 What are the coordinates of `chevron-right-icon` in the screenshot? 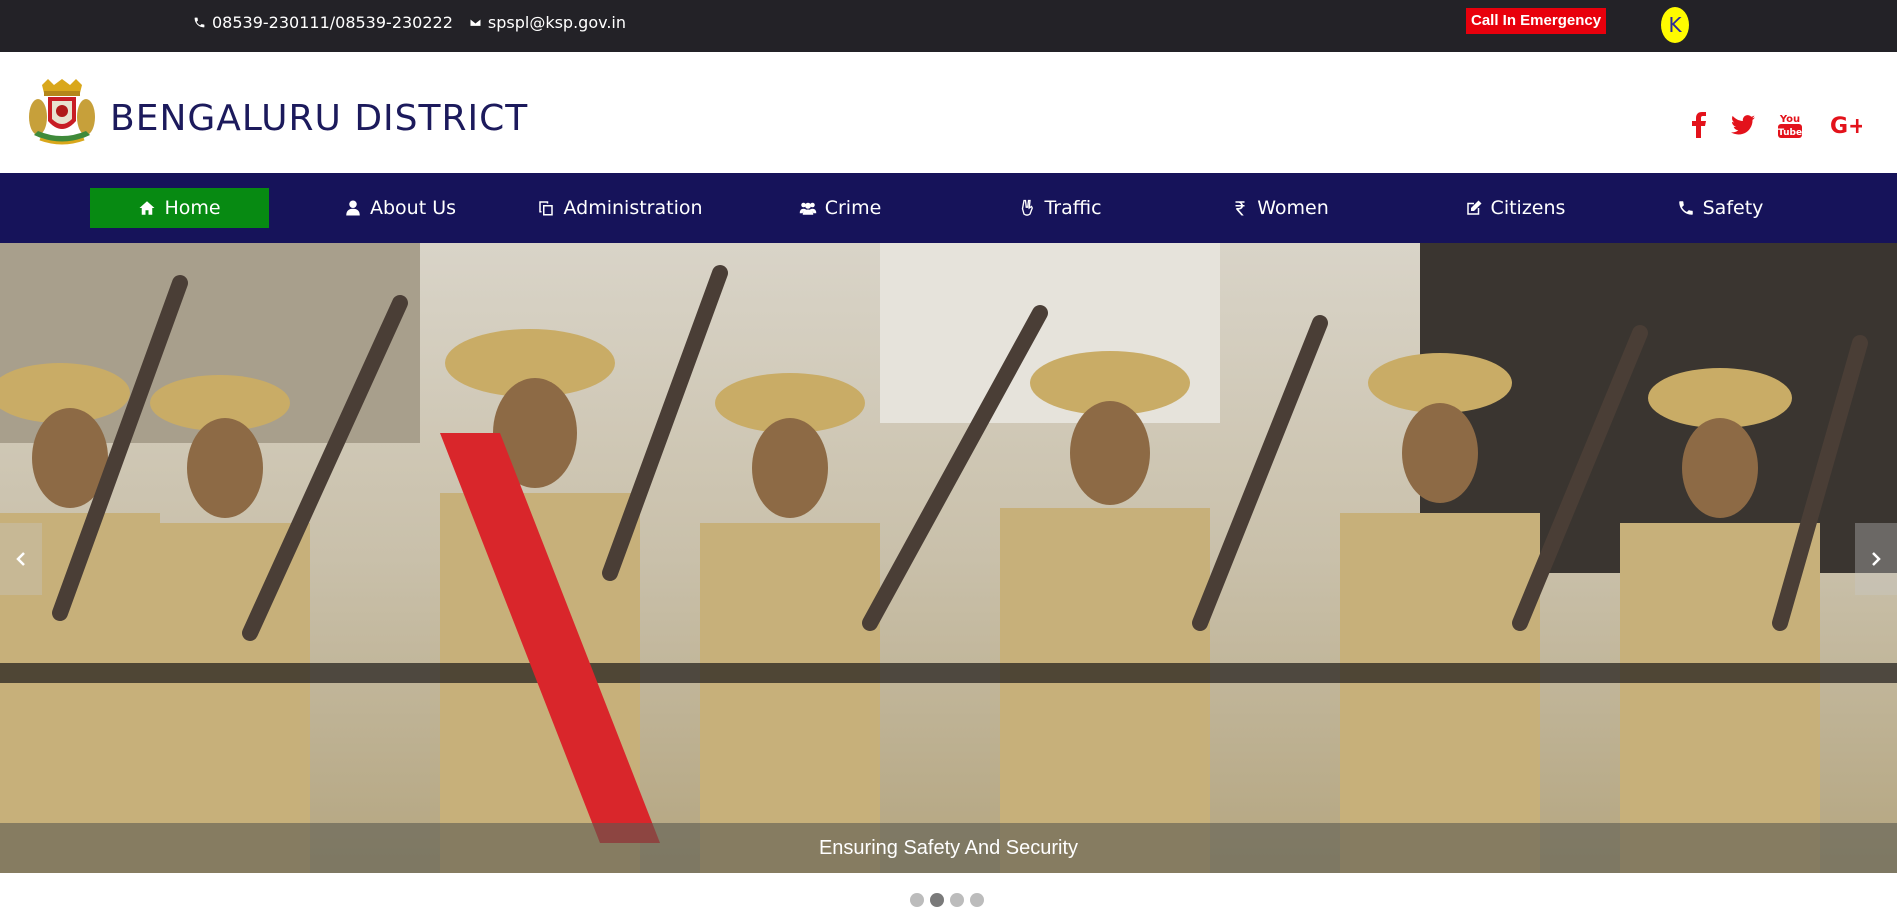 It's located at (1876, 559).